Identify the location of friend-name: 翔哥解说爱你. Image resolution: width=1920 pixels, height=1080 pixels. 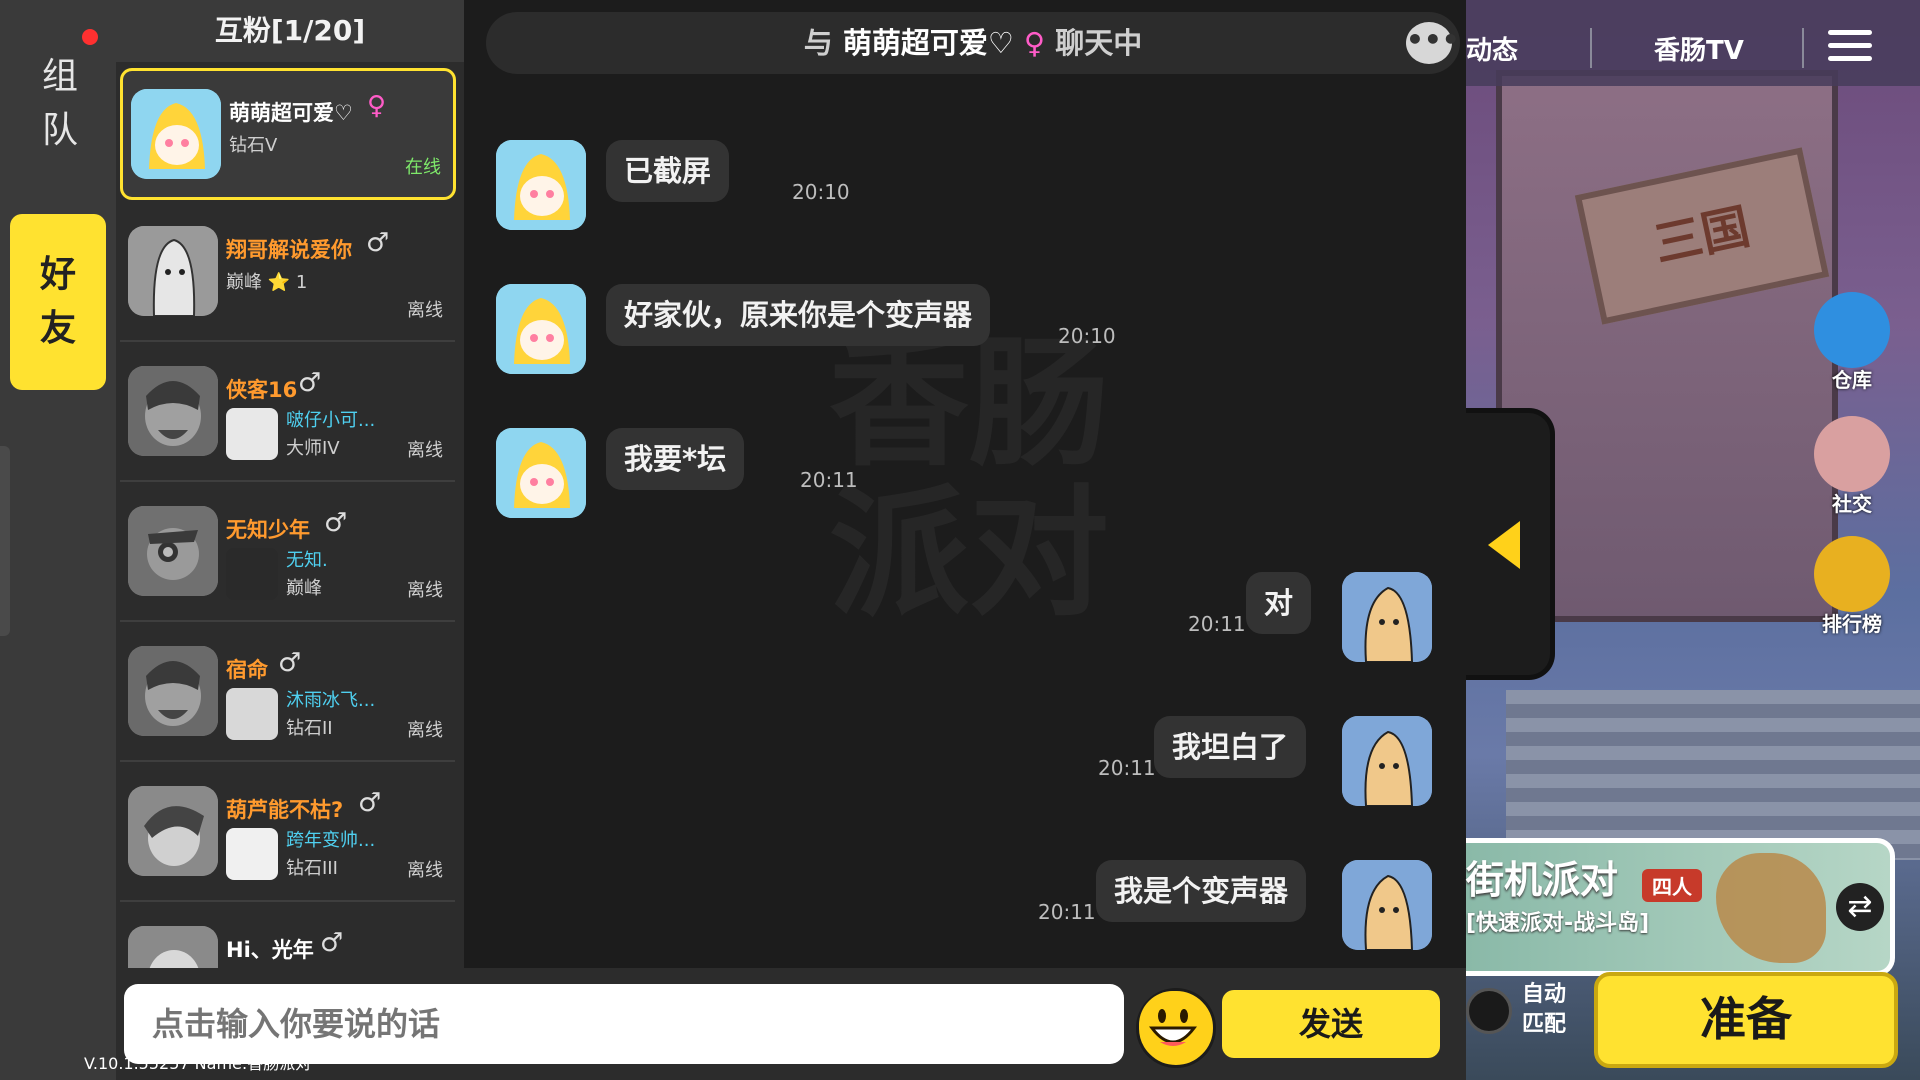
(289, 250).